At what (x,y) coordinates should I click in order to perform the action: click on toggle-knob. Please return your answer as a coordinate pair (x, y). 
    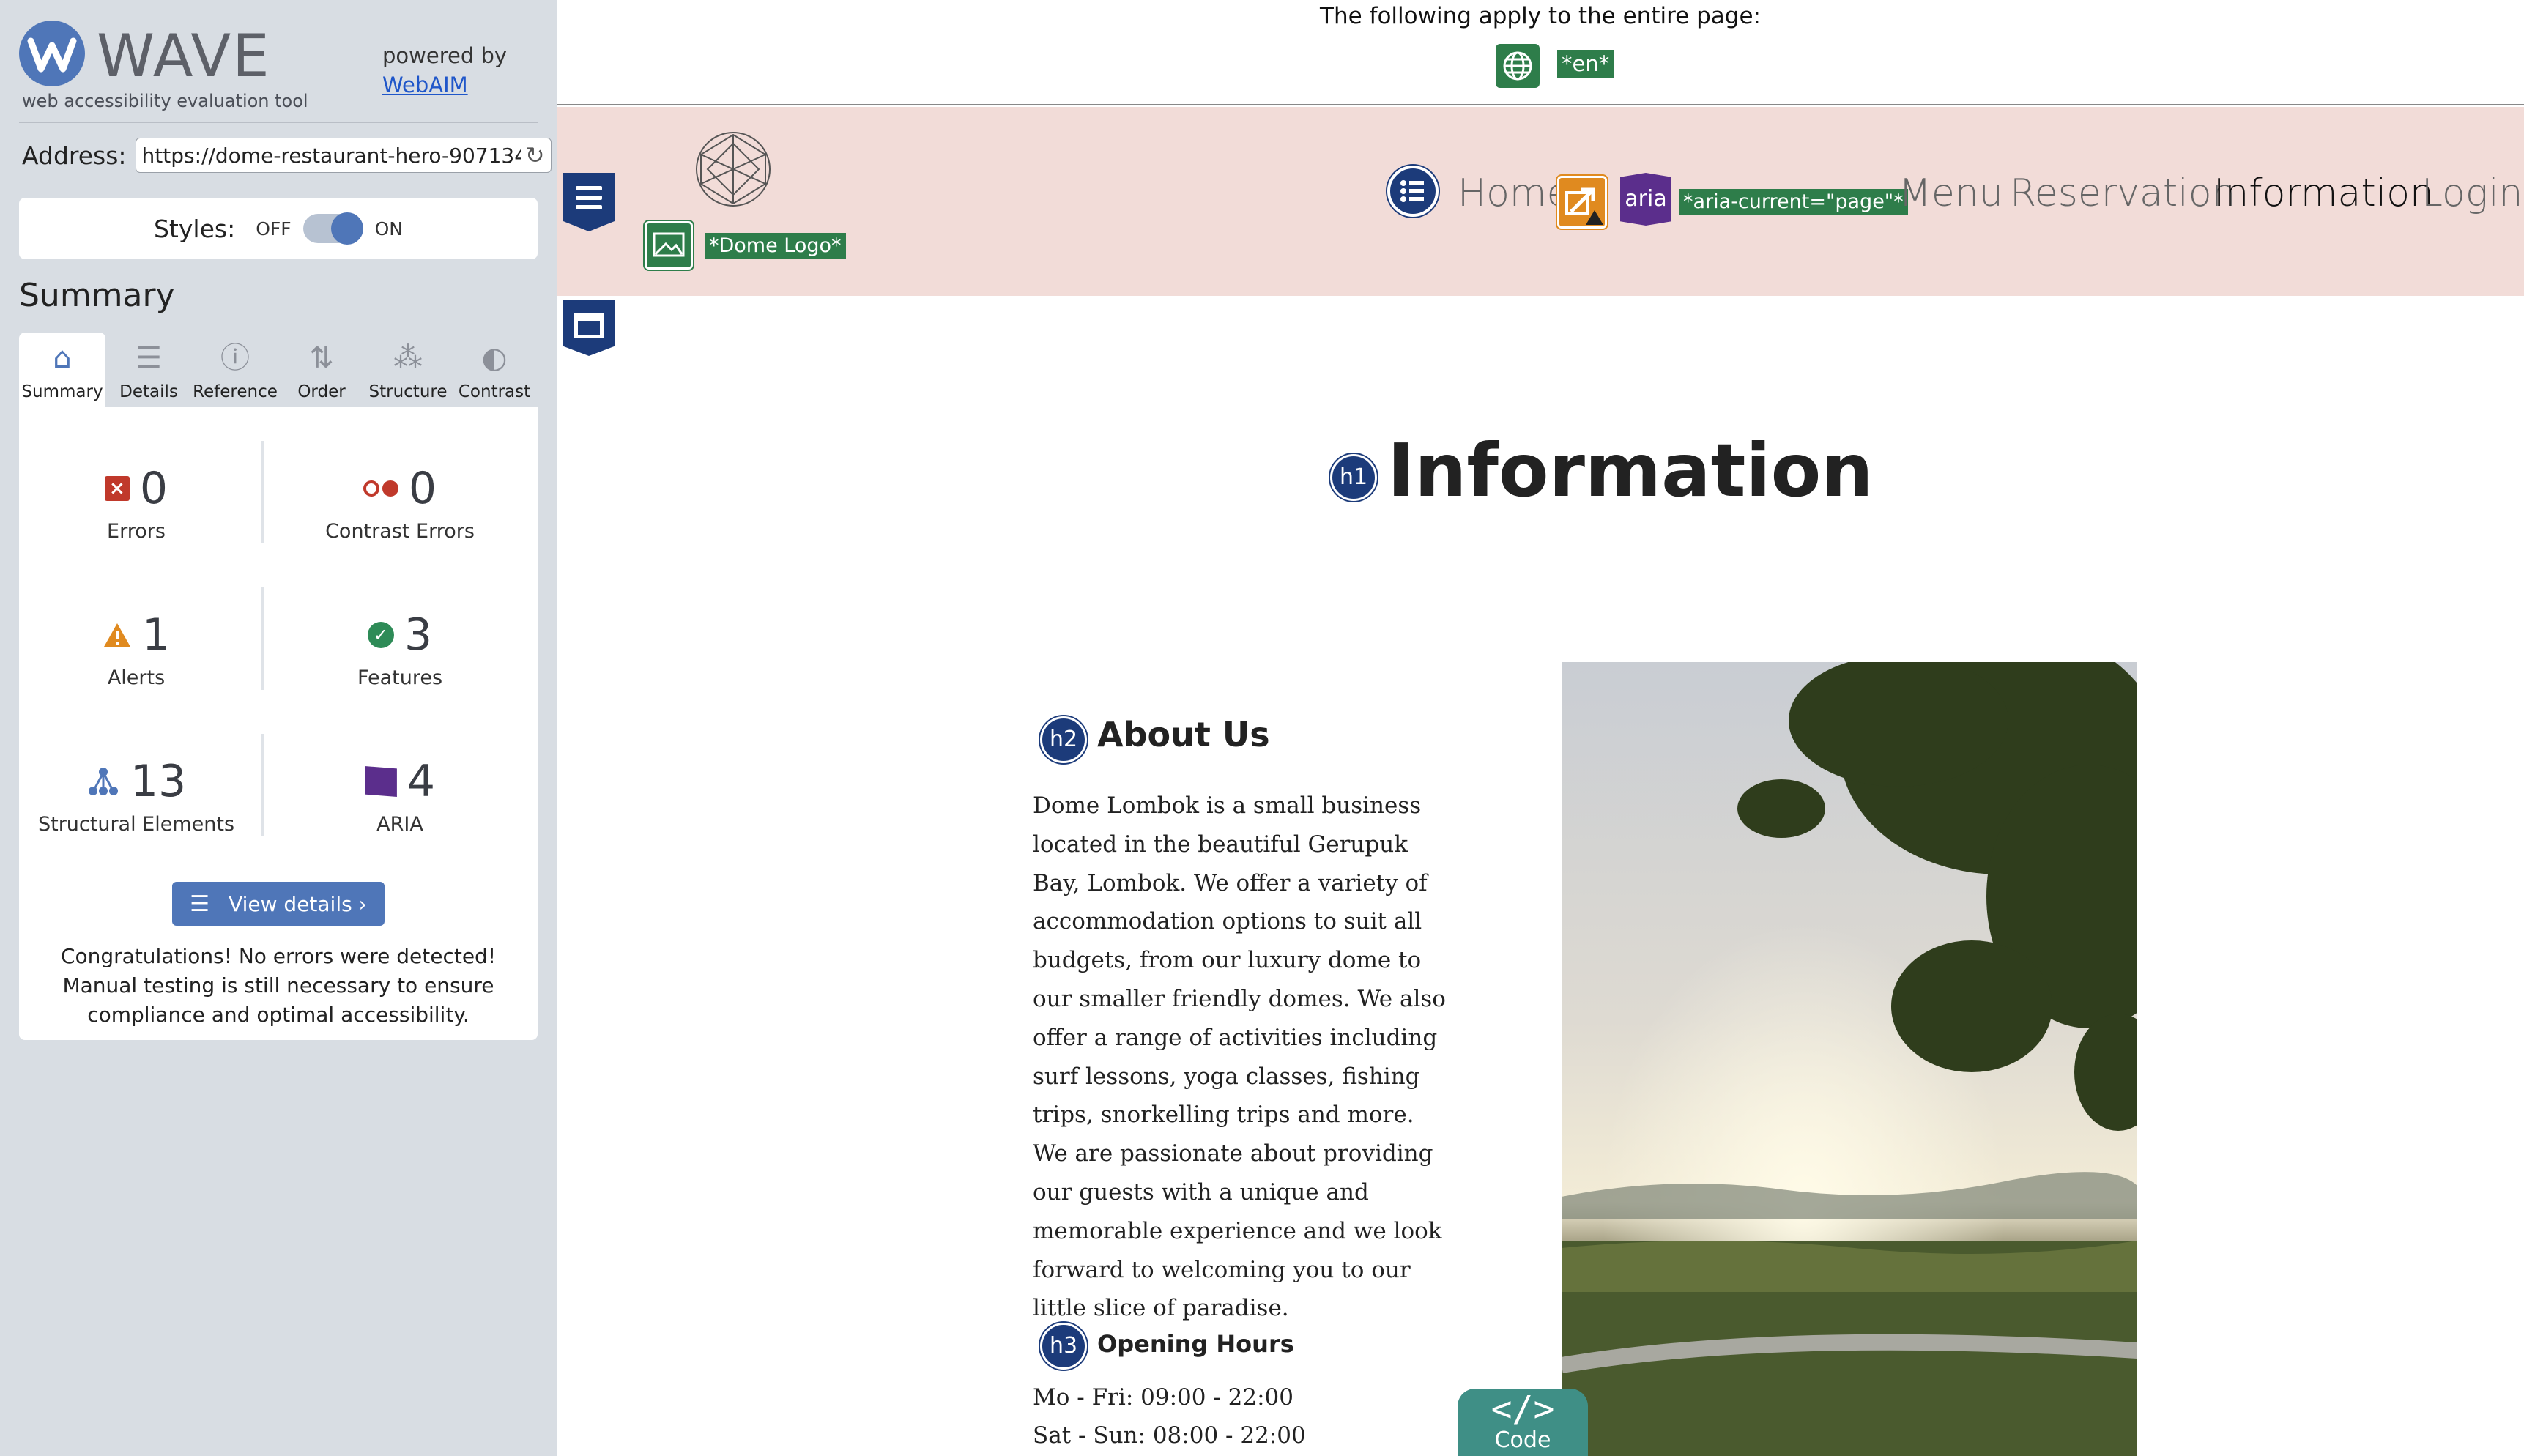
    Looking at the image, I should click on (347, 229).